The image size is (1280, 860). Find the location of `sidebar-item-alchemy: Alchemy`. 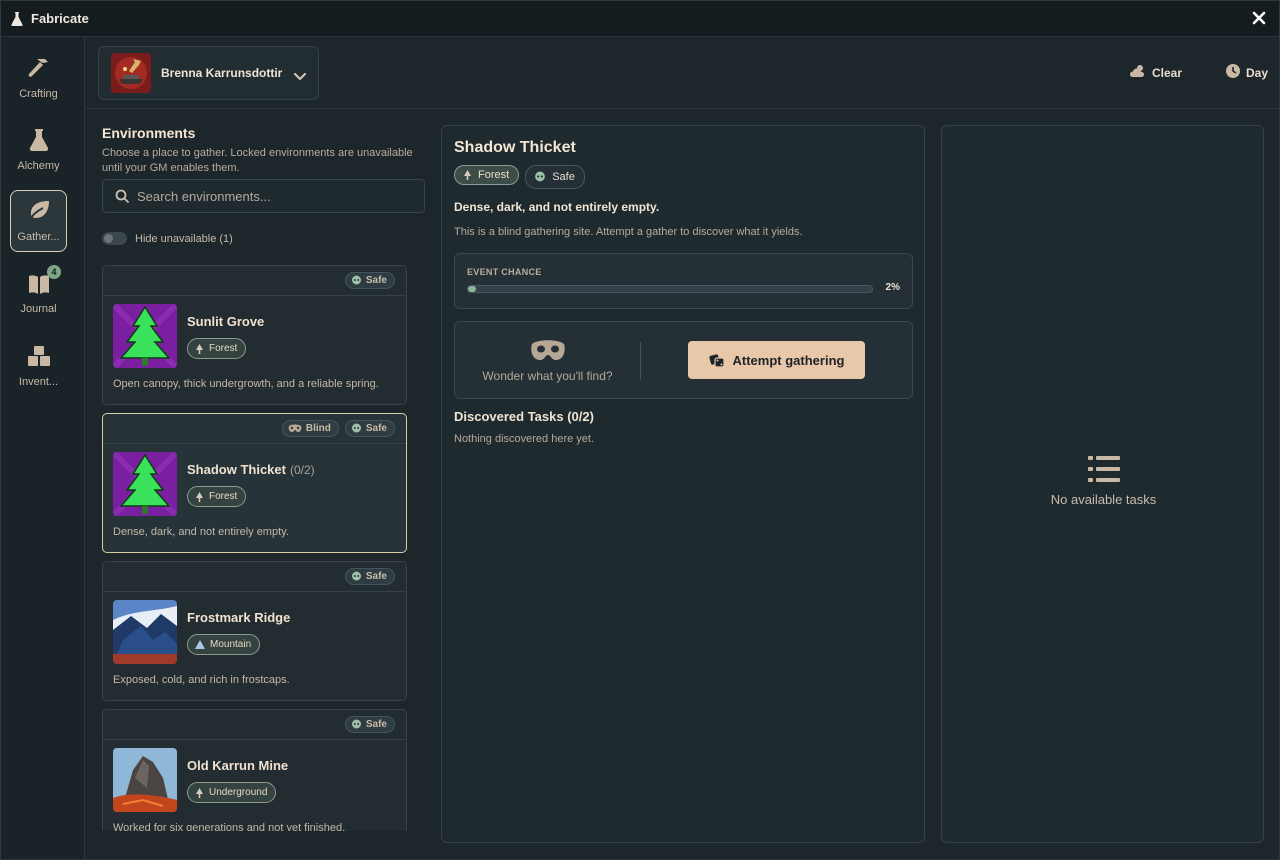

sidebar-item-alchemy: Alchemy is located at coordinates (38, 150).